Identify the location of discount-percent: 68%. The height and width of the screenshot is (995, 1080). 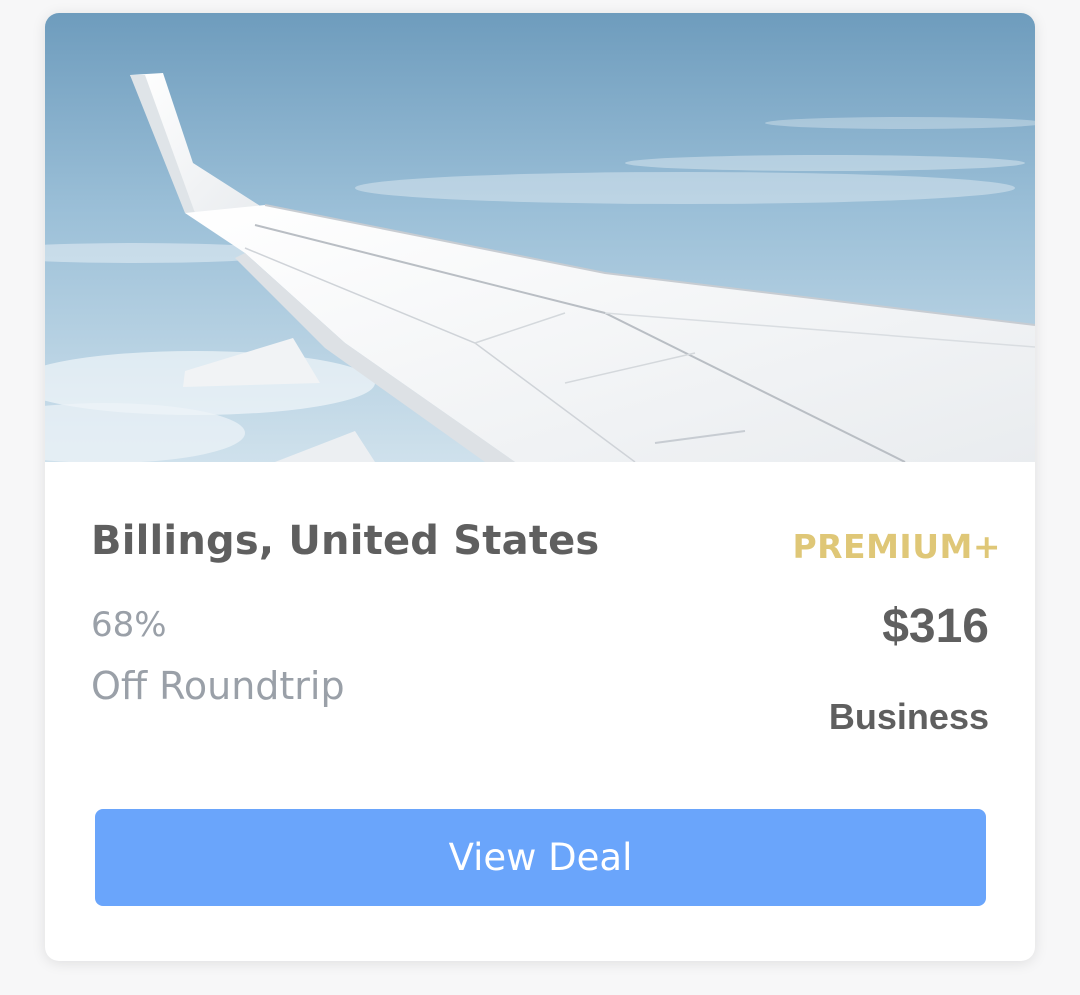
(129, 625).